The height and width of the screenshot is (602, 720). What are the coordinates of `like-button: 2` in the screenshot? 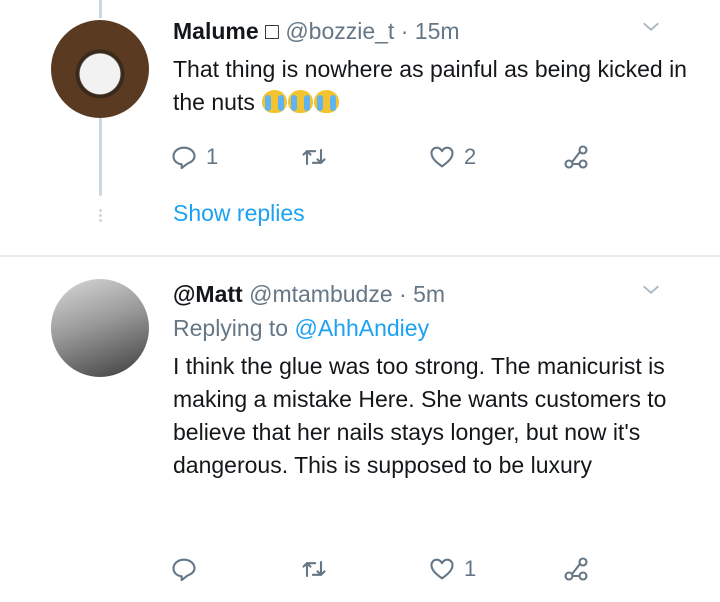 It's located at (452, 157).